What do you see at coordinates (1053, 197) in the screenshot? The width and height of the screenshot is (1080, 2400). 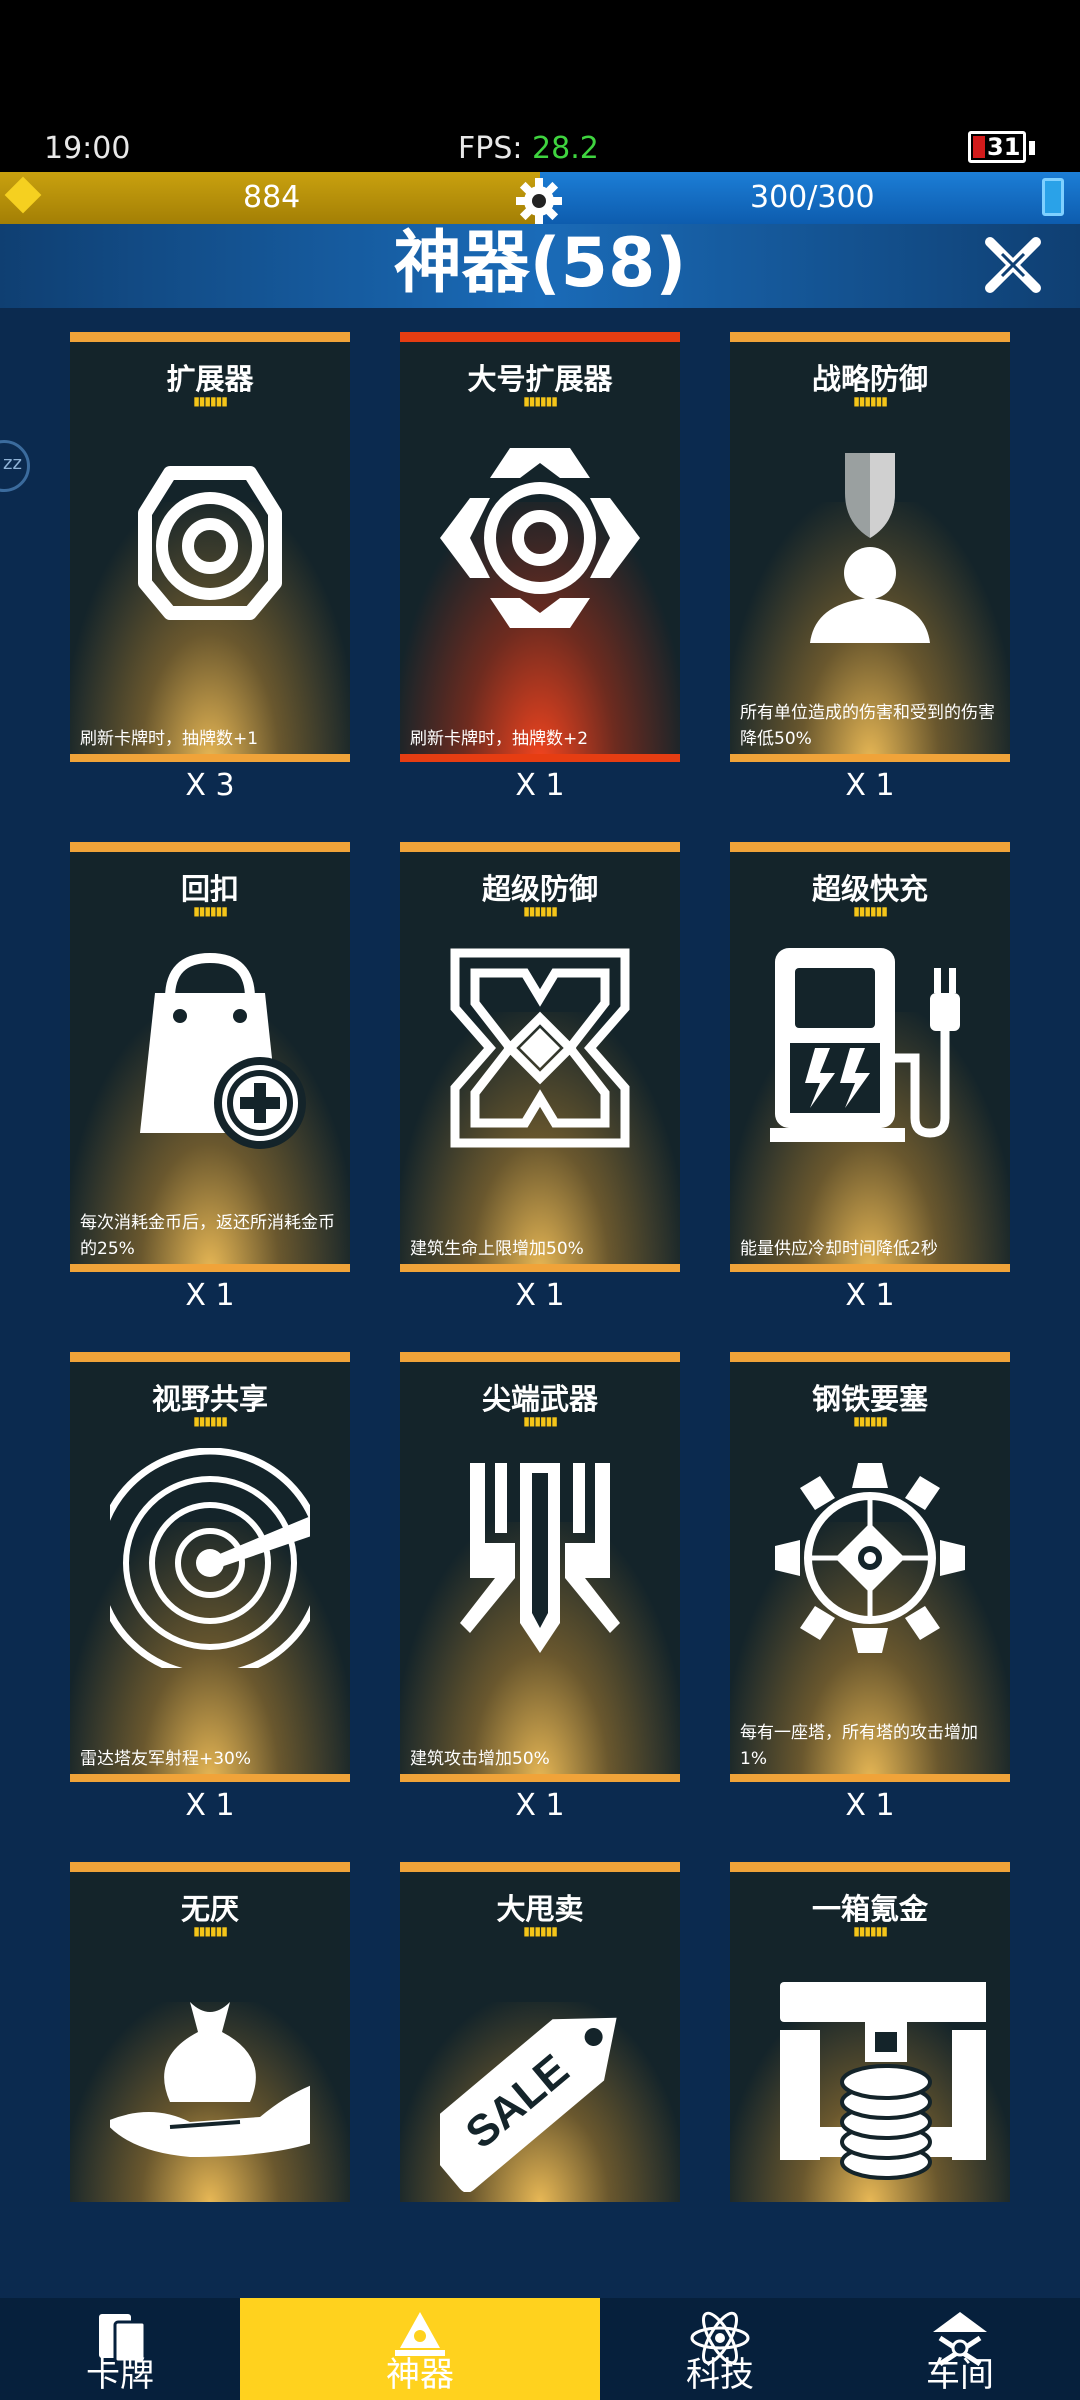 I see `energy-battery-icon` at bounding box center [1053, 197].